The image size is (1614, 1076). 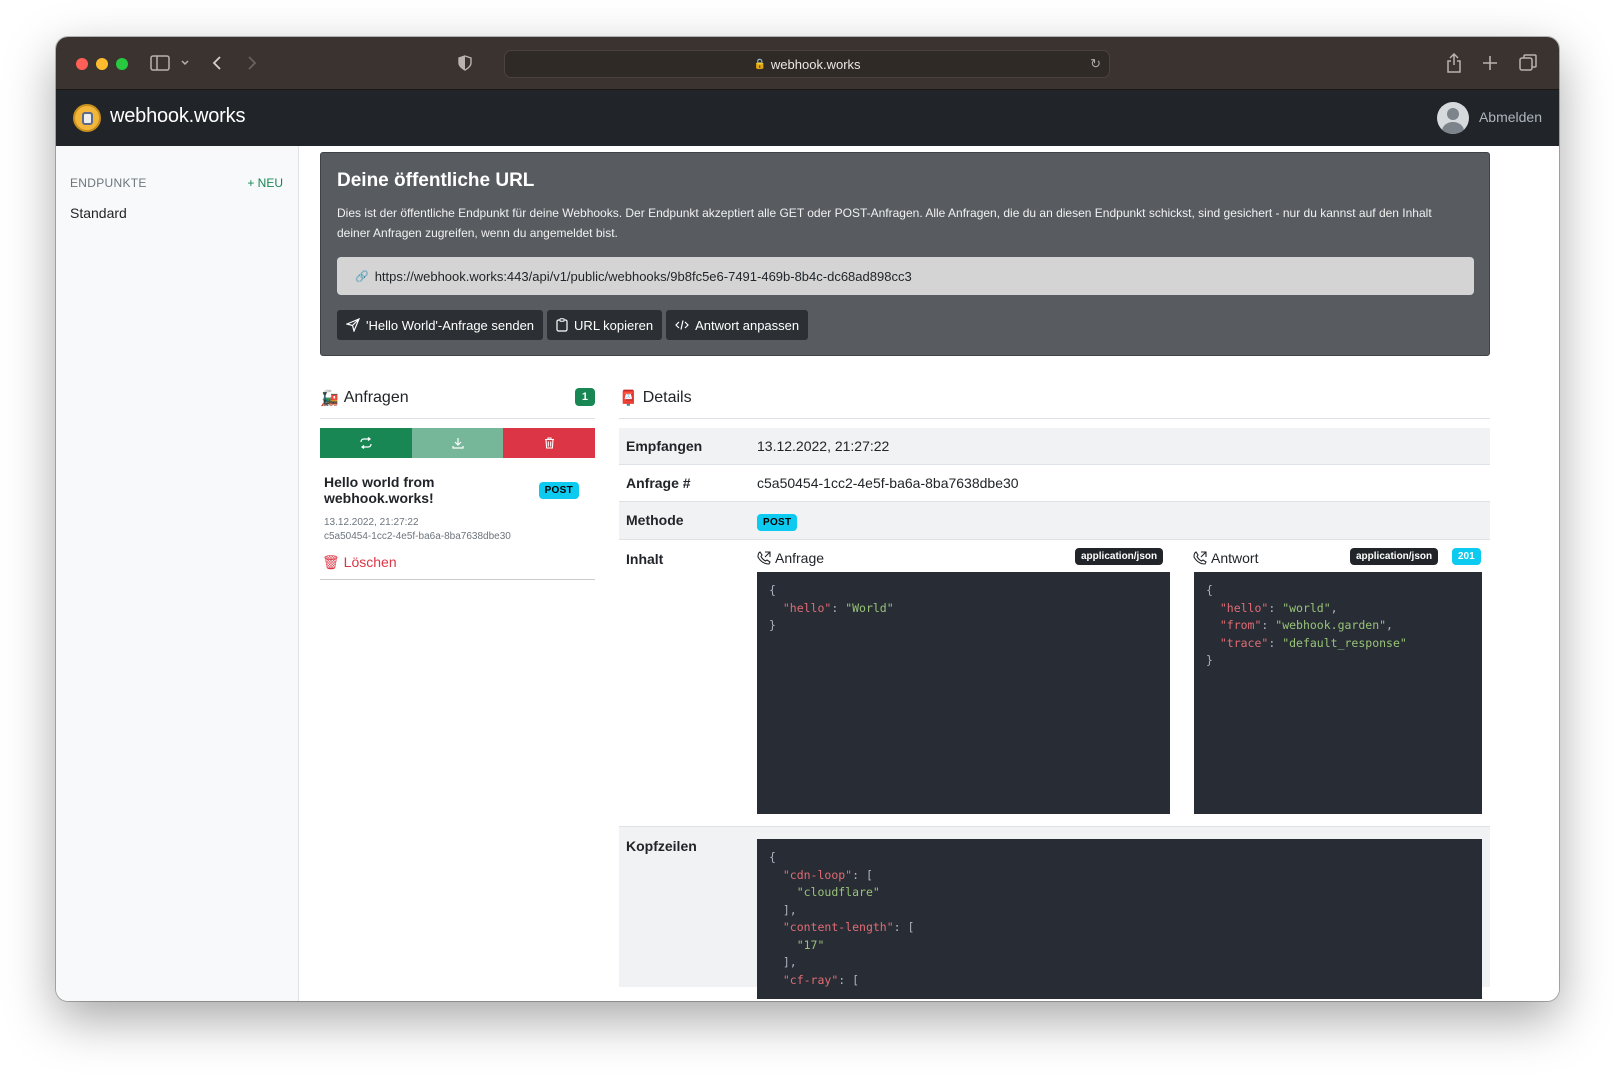 I want to click on customize-response-button: Antwort anpassen, so click(x=737, y=325).